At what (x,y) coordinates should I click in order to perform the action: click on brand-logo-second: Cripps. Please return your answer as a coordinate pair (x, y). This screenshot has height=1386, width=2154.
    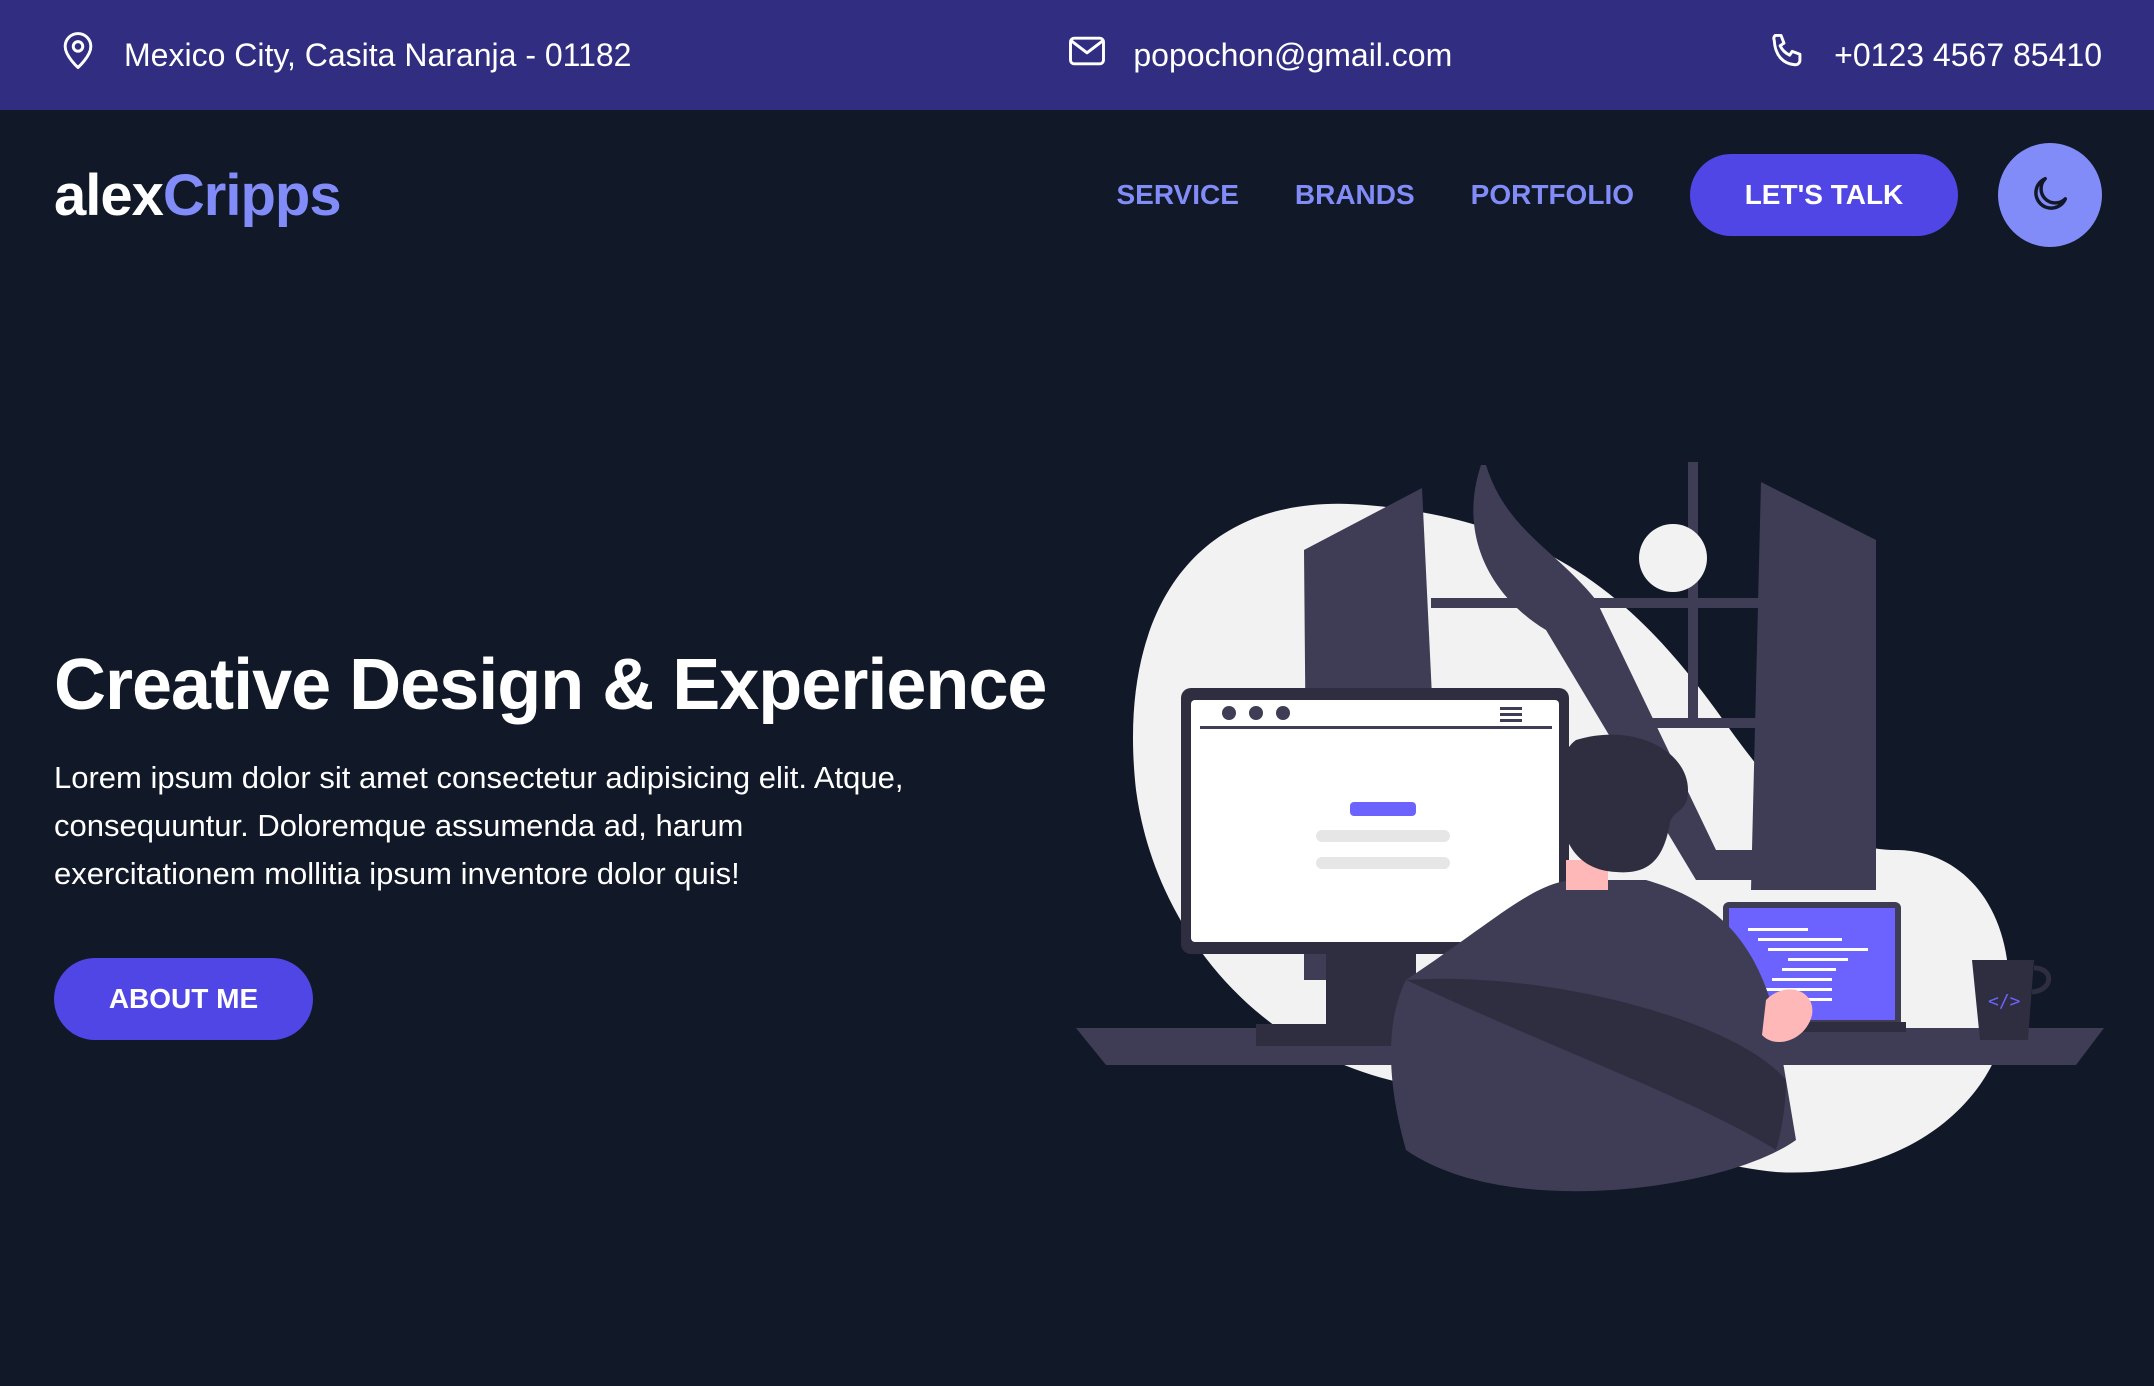
    Looking at the image, I should click on (252, 195).